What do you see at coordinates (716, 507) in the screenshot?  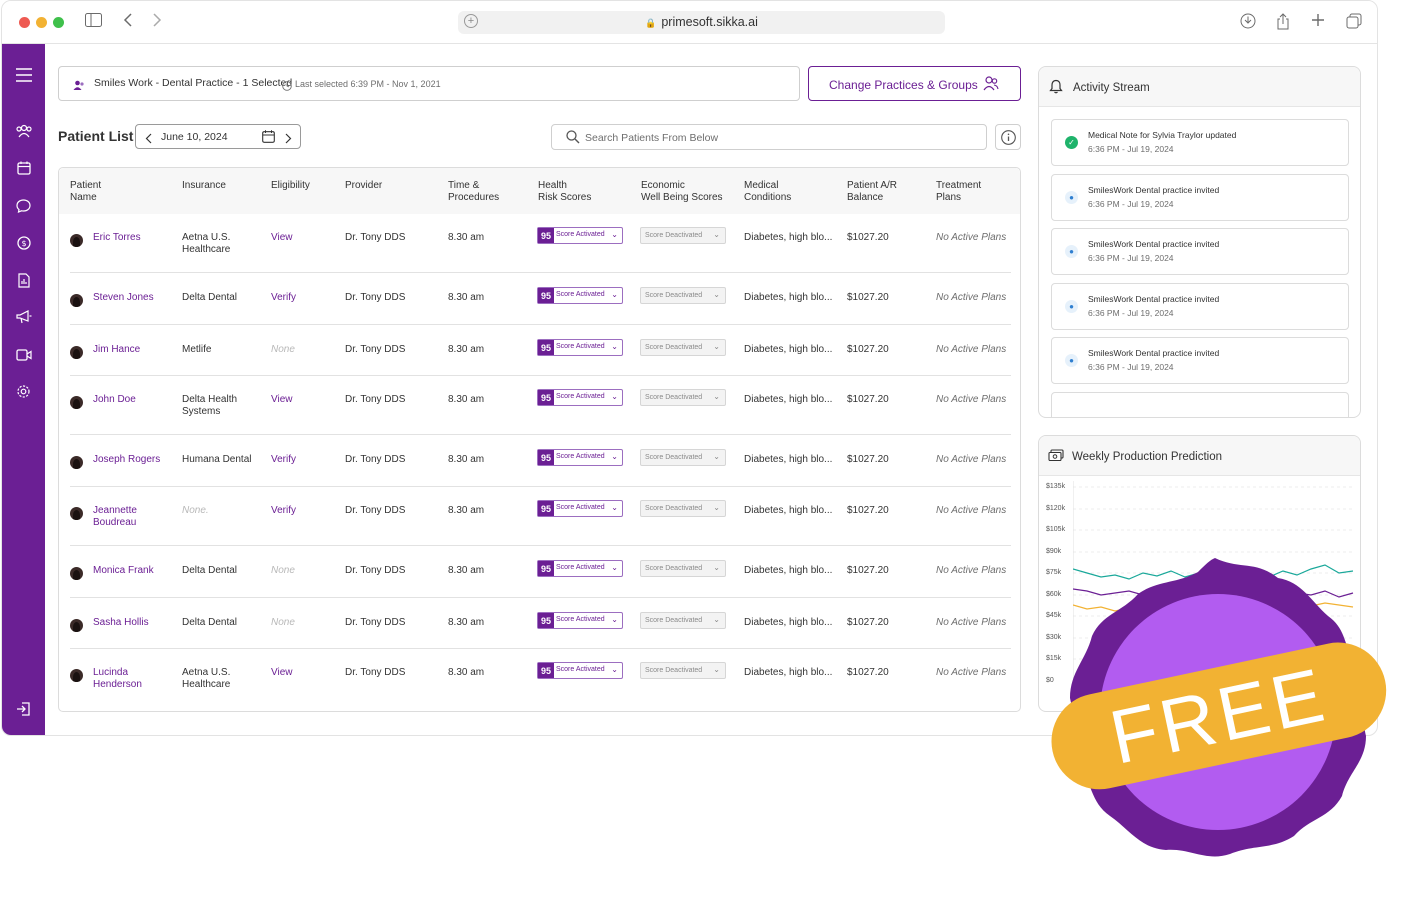 I see `chevron-down-icon: ⌄` at bounding box center [716, 507].